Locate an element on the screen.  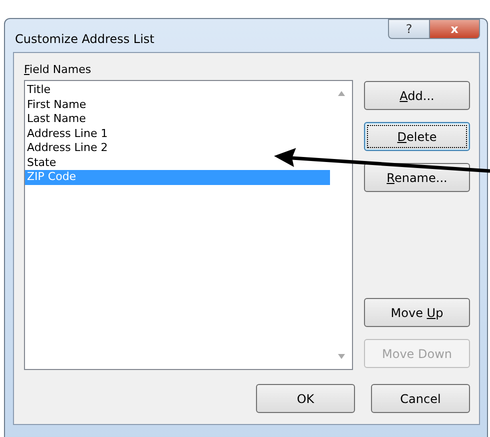
scroll-up-icon is located at coordinates (341, 93).